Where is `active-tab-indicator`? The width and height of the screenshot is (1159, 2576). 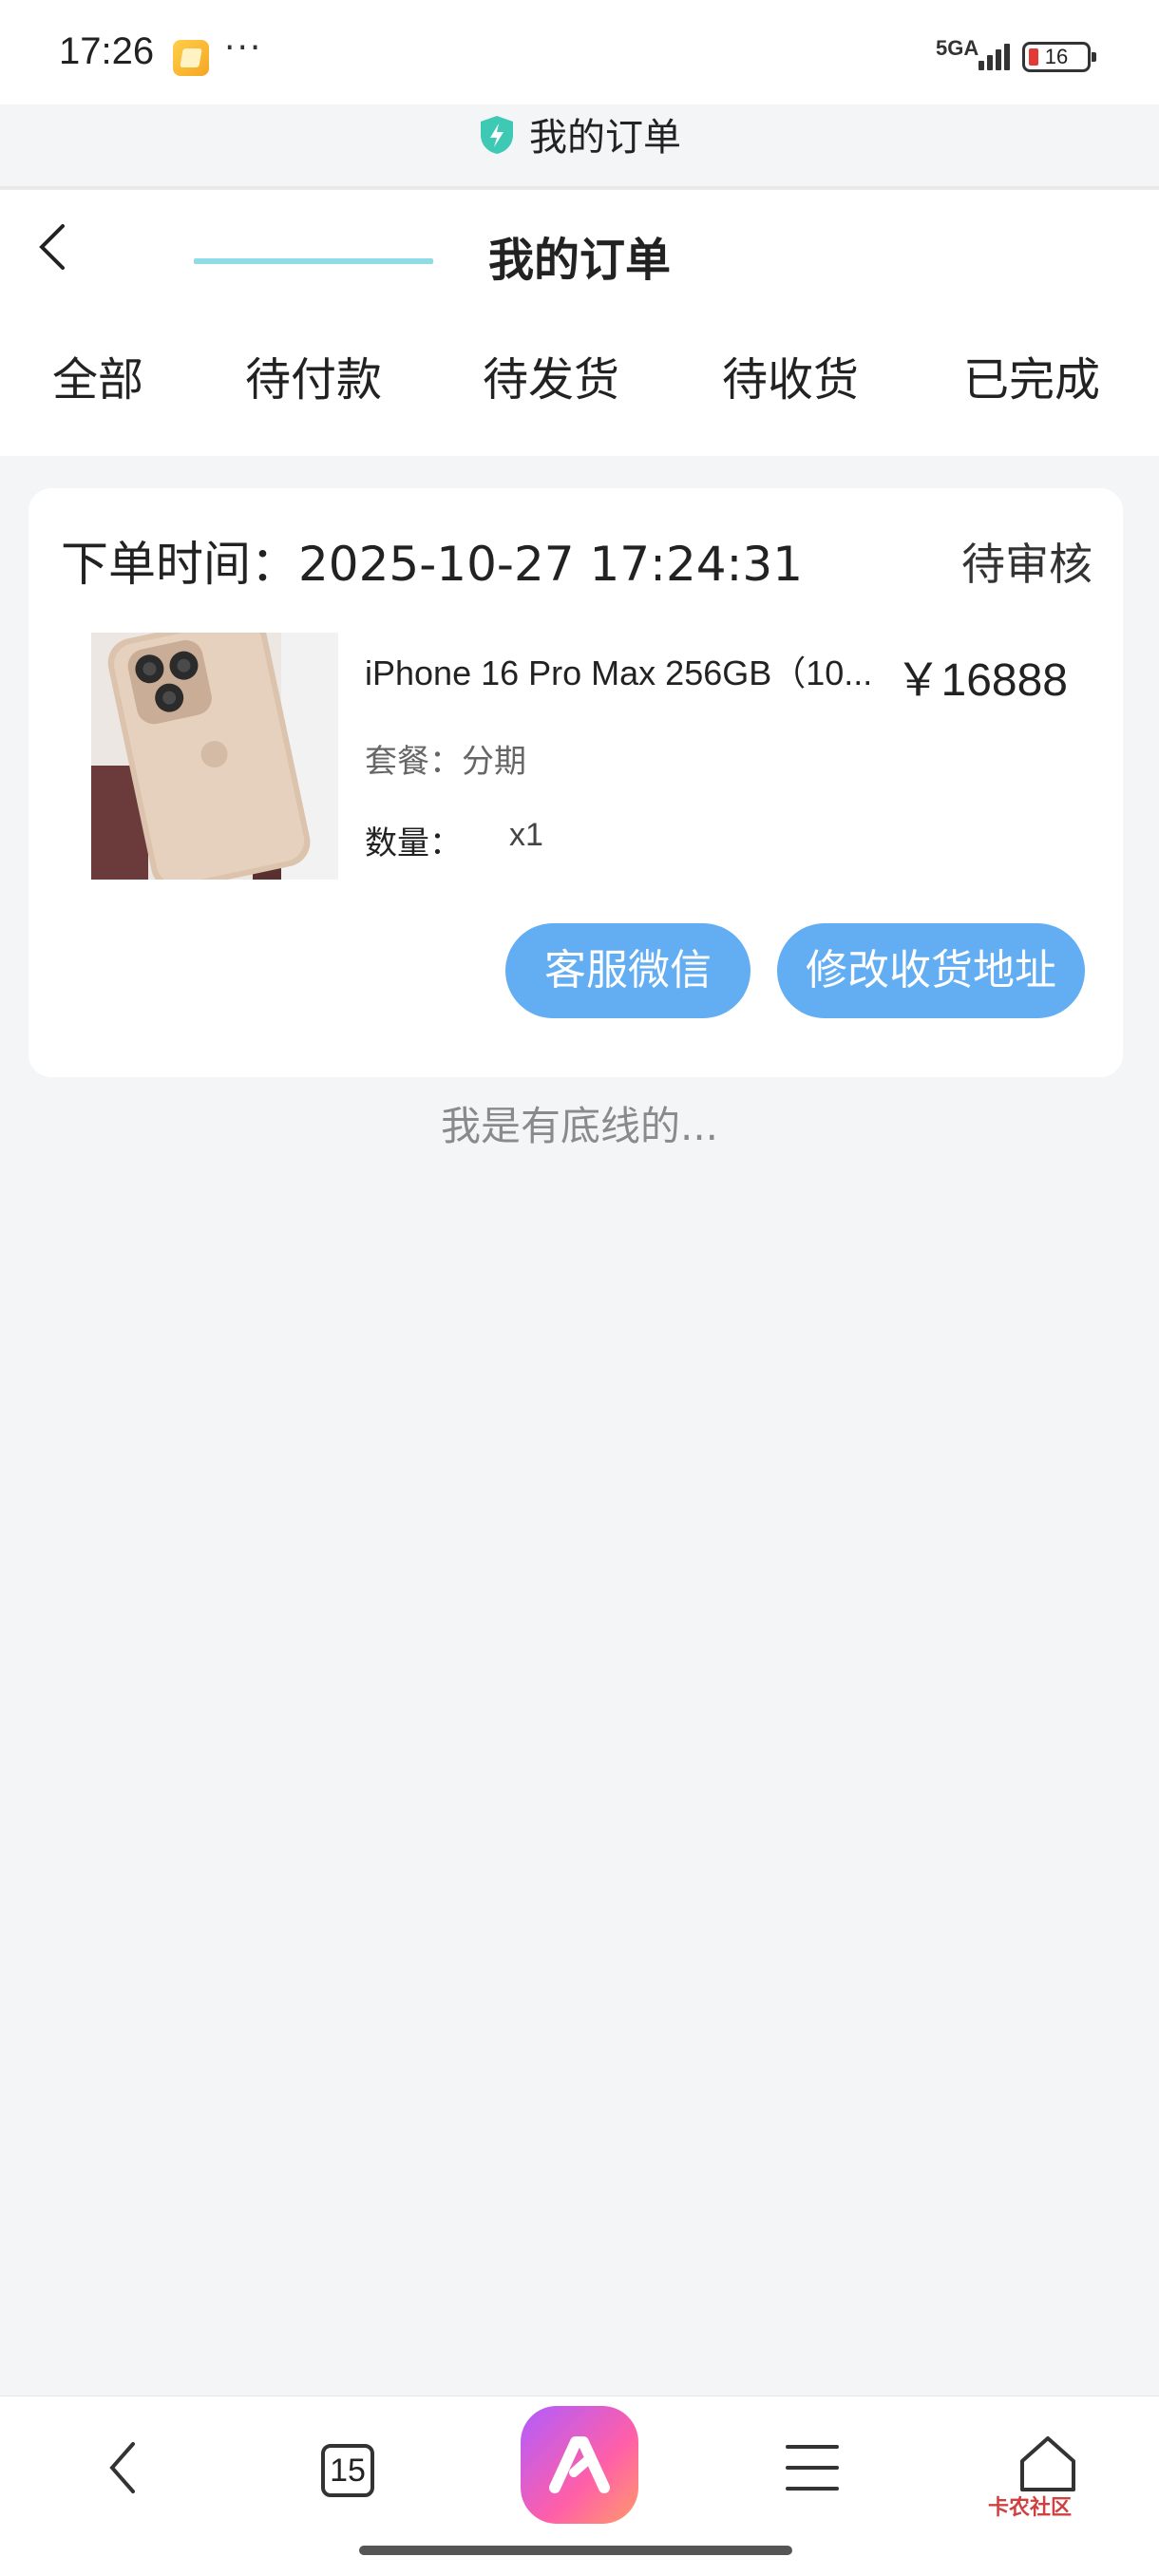 active-tab-indicator is located at coordinates (313, 261).